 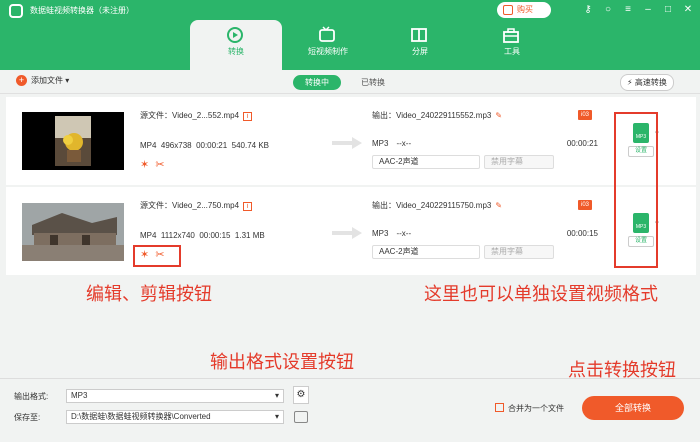 What do you see at coordinates (282, 362) in the screenshot?
I see `annotation-output-format: 输出格式设置按钮` at bounding box center [282, 362].